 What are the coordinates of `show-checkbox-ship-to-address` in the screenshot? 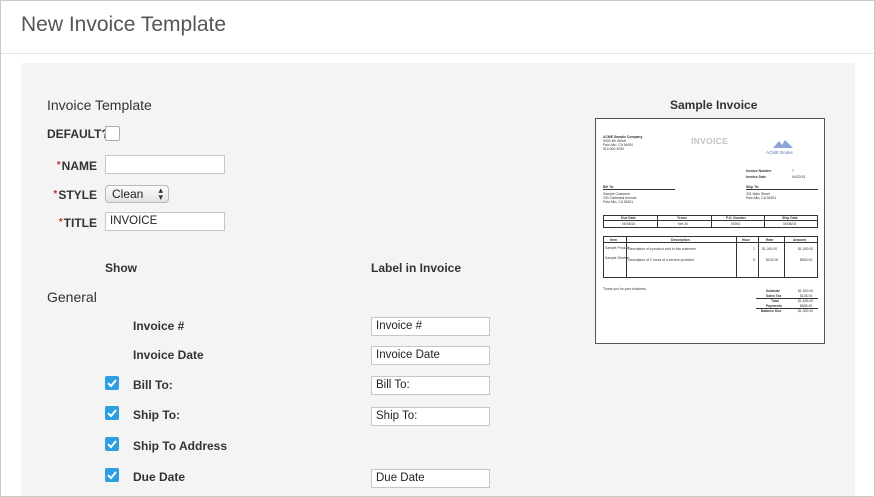 It's located at (112, 444).